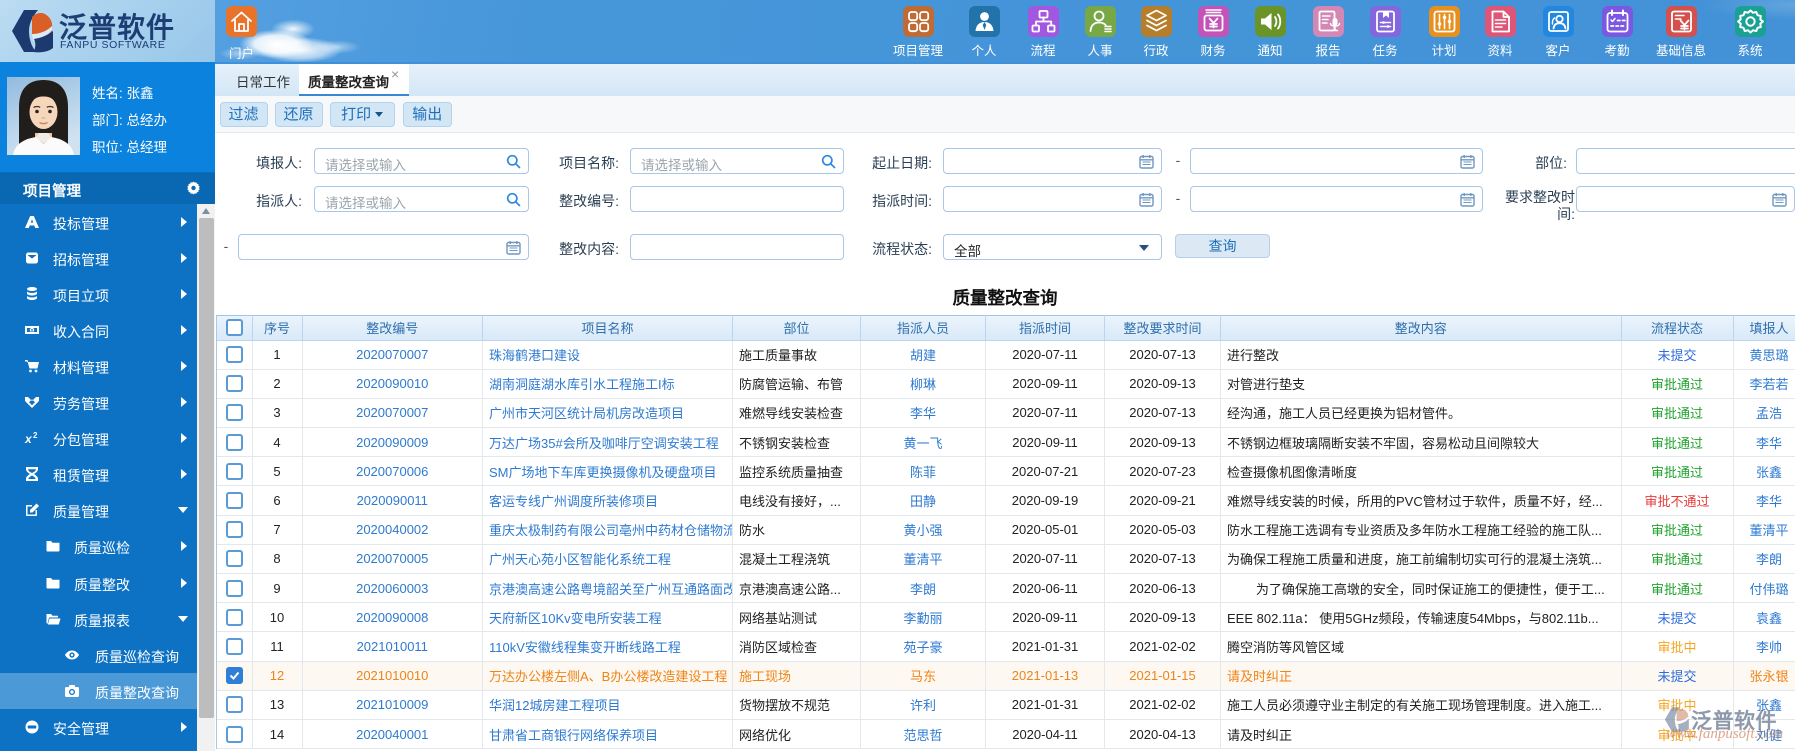 This screenshot has width=1795, height=751. What do you see at coordinates (28, 439) in the screenshot?
I see `svg-text: x` at bounding box center [28, 439].